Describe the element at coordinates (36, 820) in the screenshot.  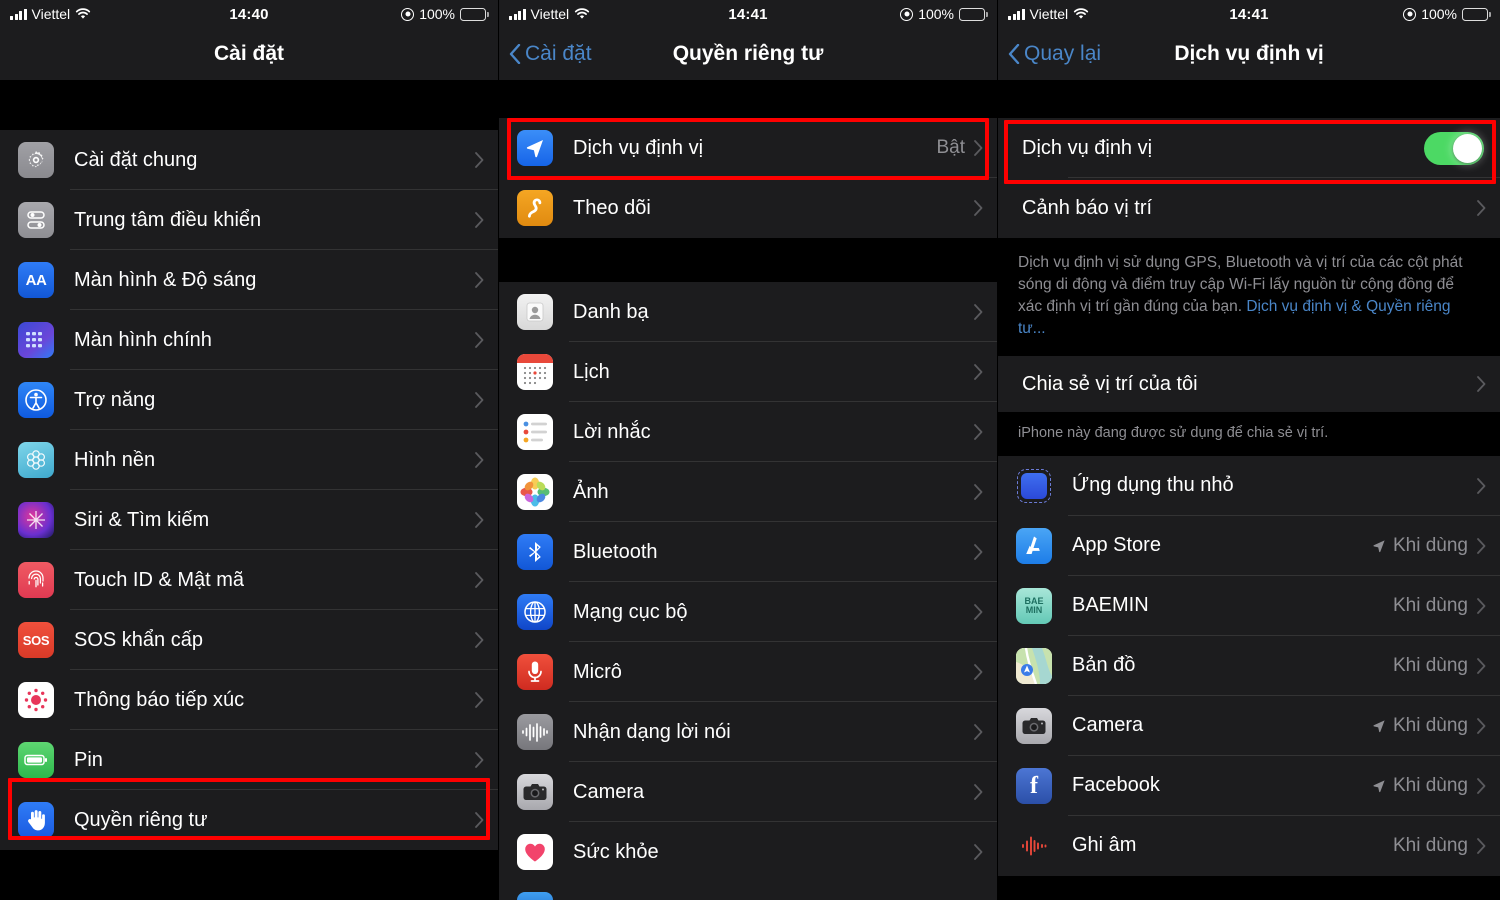
I see `privacy-hand-icon` at that location.